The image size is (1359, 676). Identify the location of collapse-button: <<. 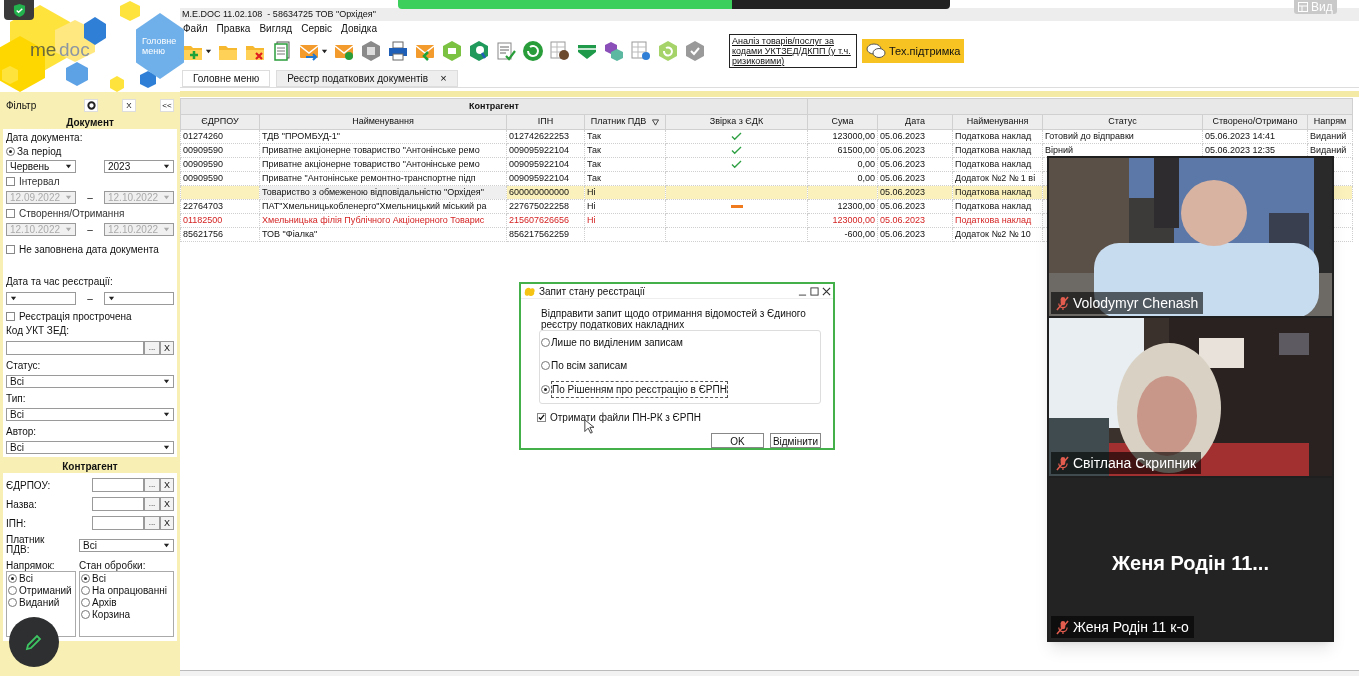
(167, 105).